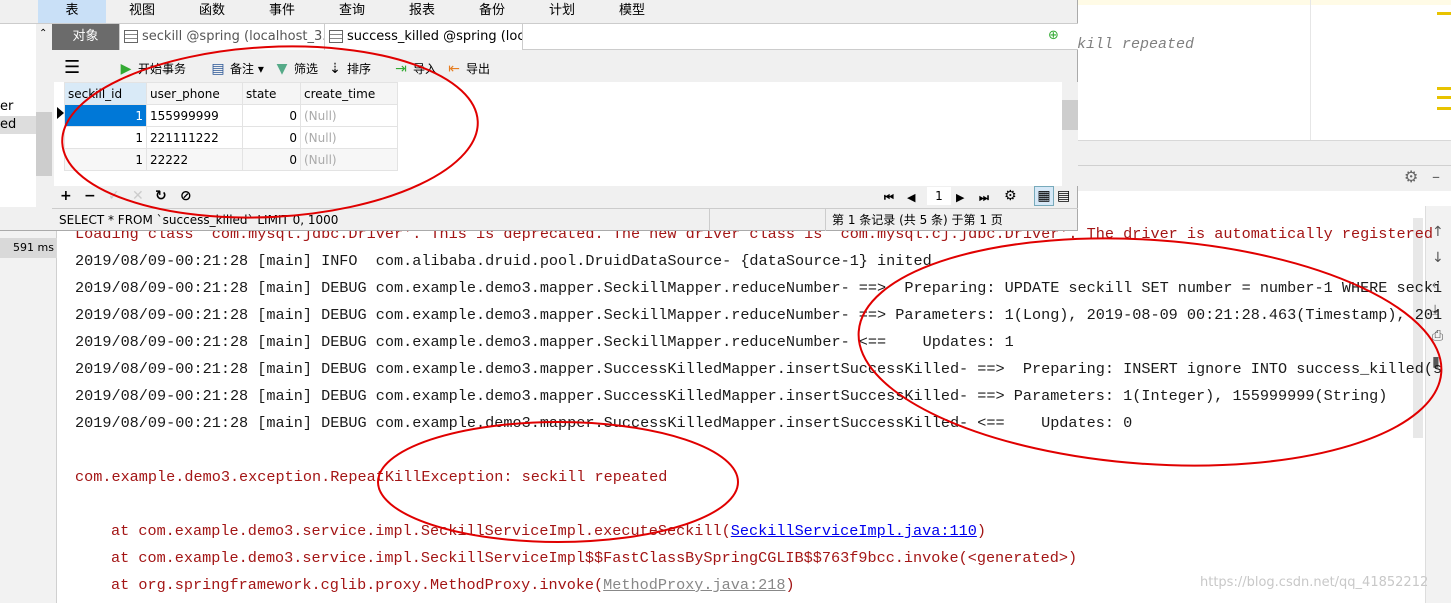  I want to click on menu-view: 视图, so click(142, 11).